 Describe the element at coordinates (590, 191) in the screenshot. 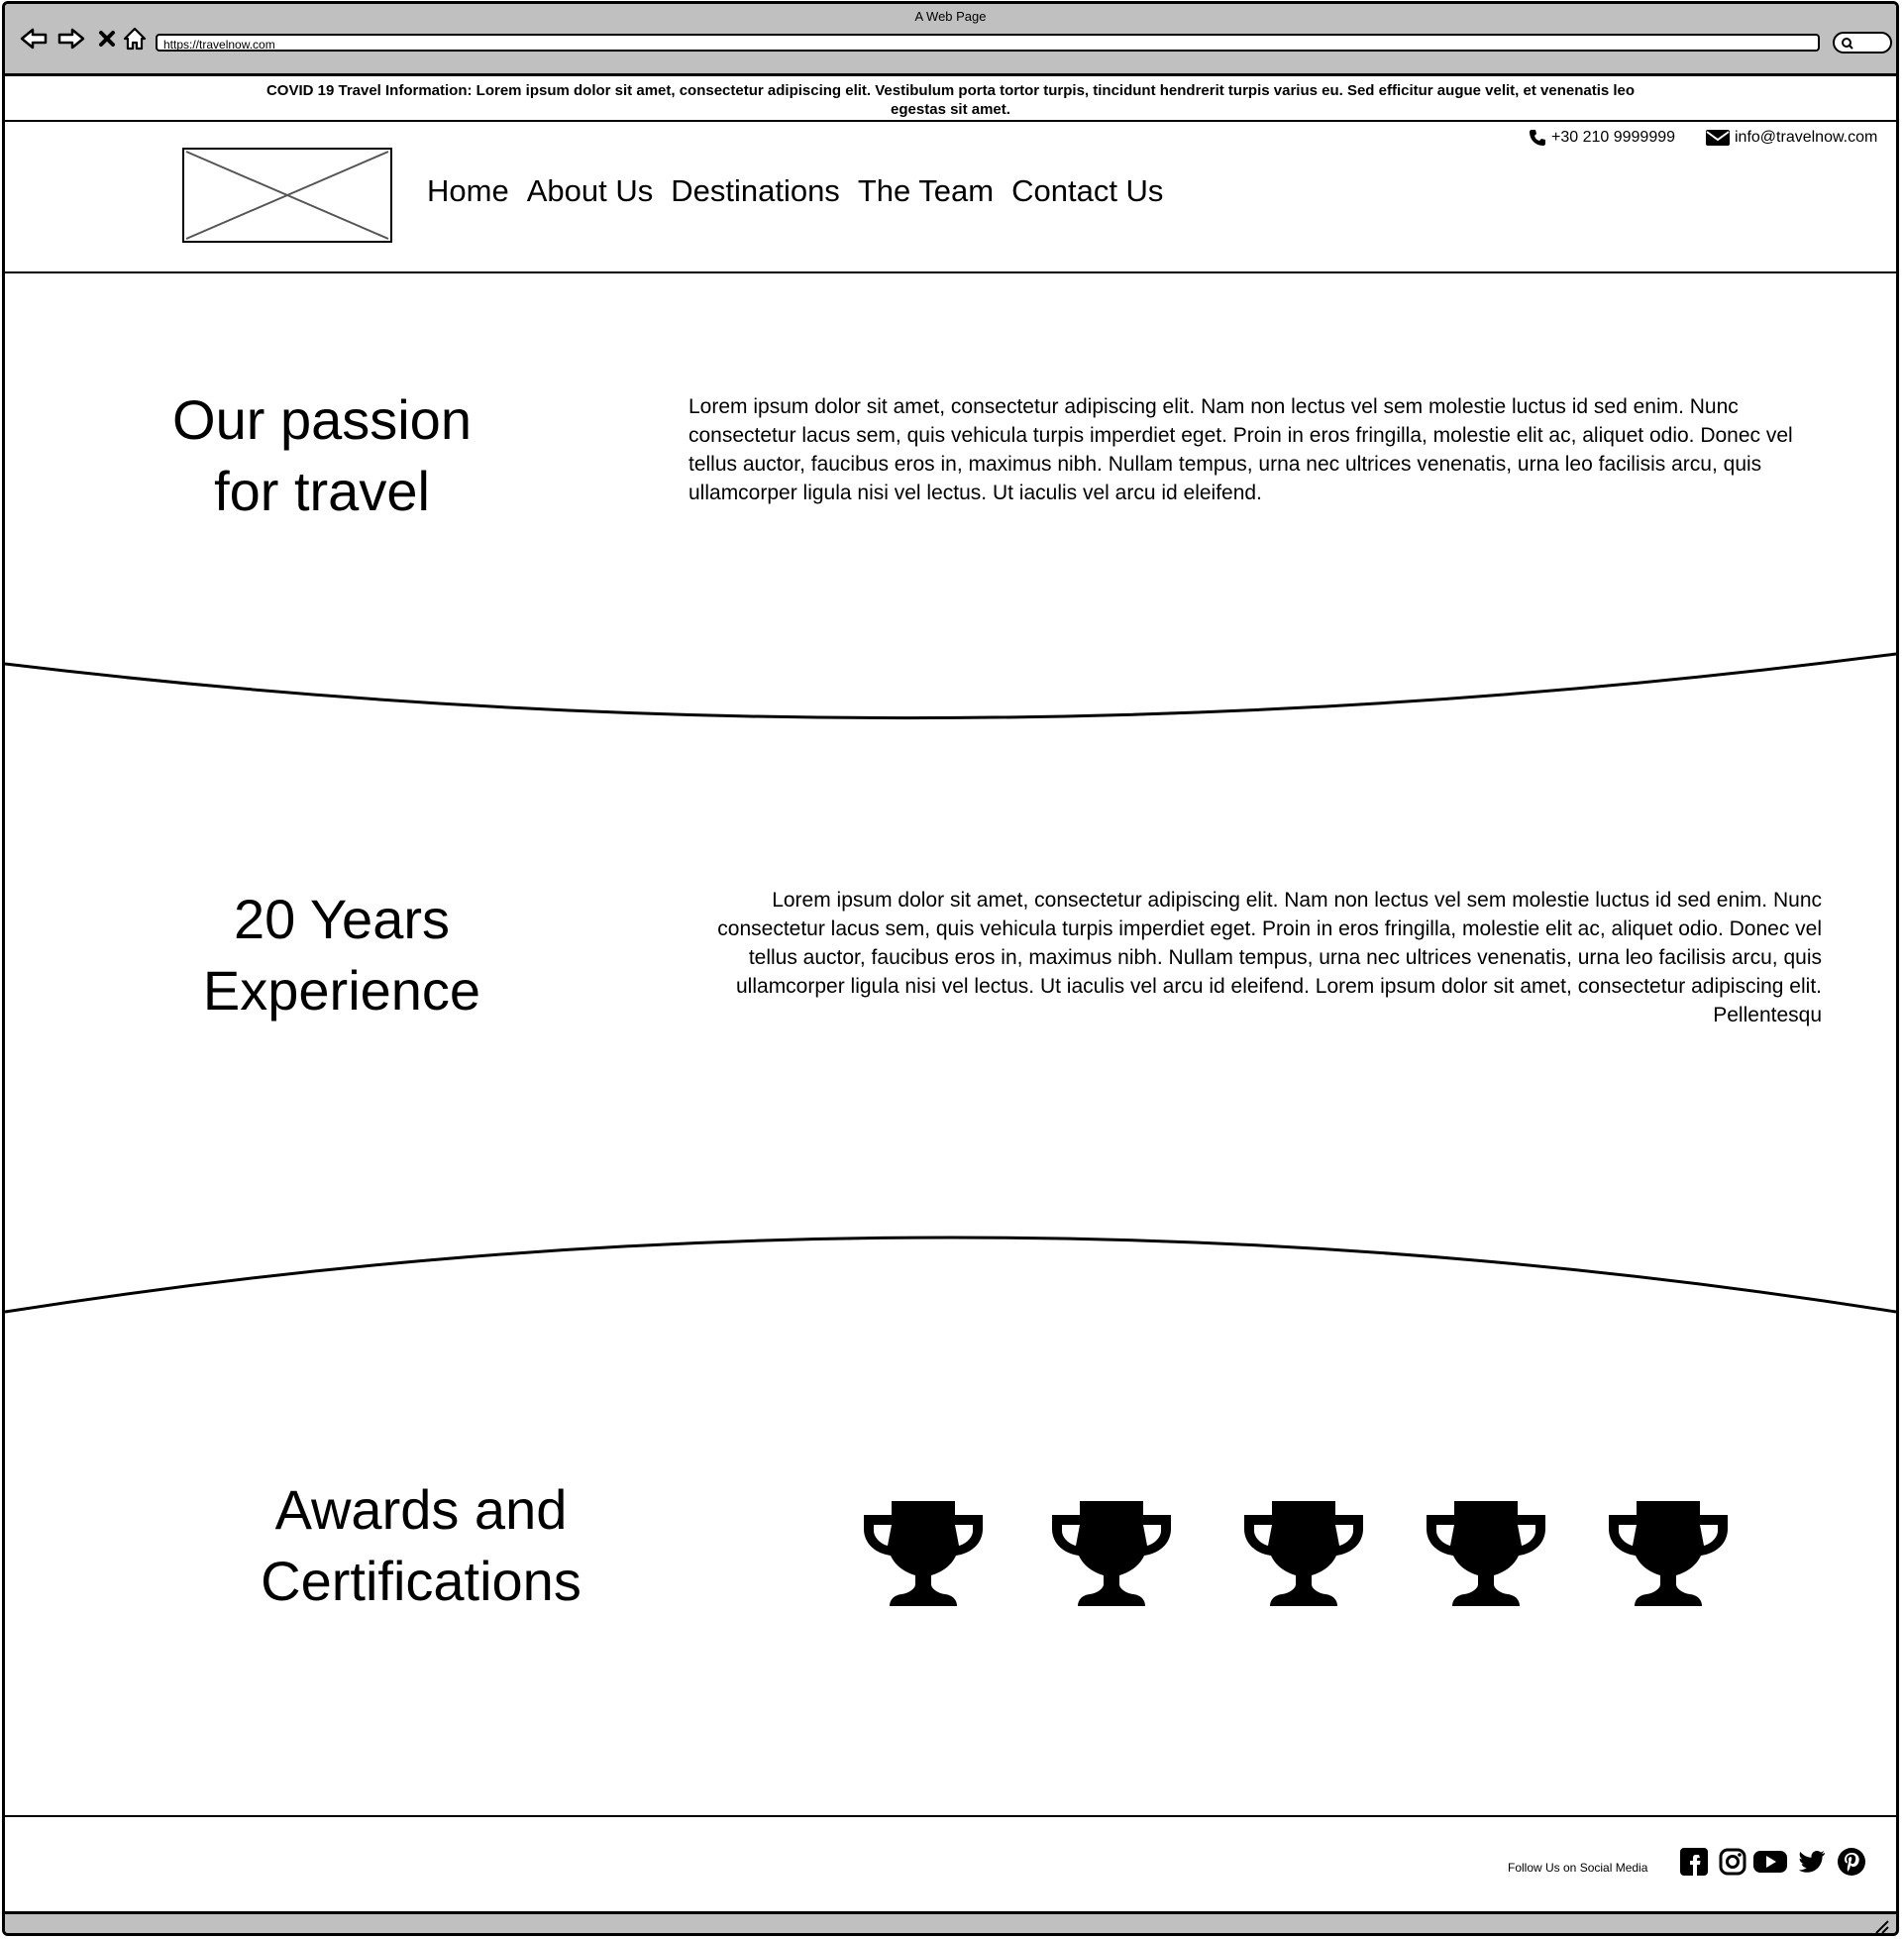

I see `nav-about-us: About Us` at that location.